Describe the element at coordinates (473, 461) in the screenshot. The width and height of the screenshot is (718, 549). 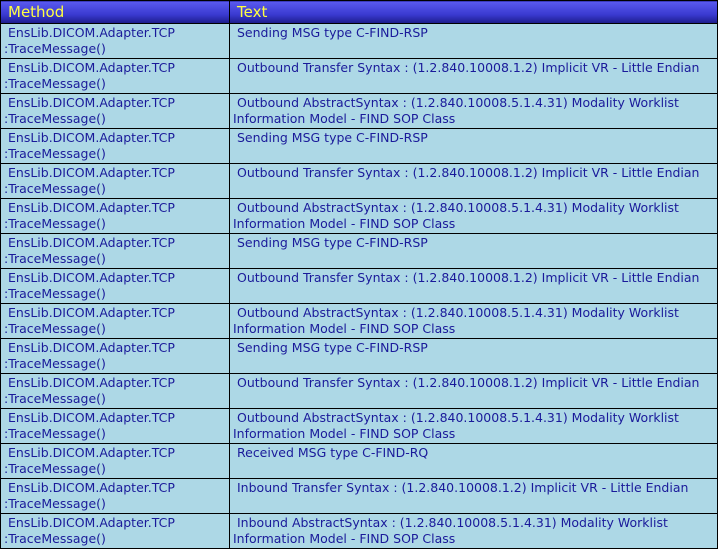
I see `text-cell: Received MSG type C-FIND-RQ` at that location.